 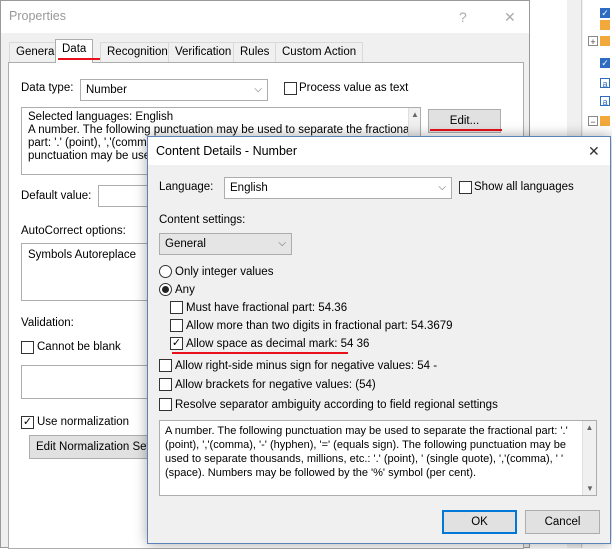 I want to click on ok-button: OK, so click(x=479, y=522).